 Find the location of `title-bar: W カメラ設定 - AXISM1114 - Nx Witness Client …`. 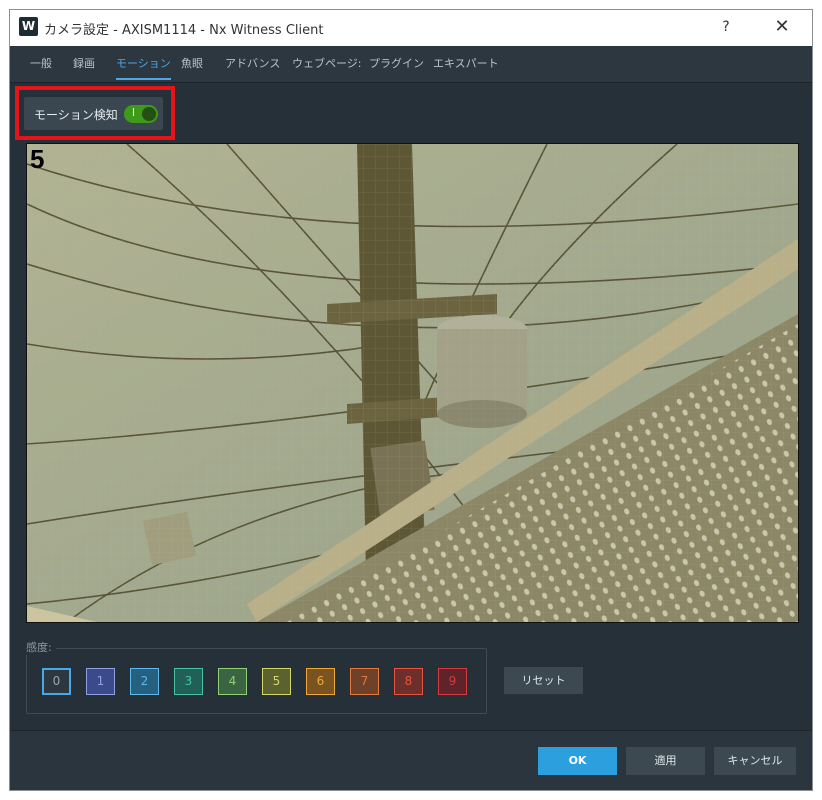

title-bar: W カメラ設定 - AXISM1114 - Nx Witness Client … is located at coordinates (411, 28).